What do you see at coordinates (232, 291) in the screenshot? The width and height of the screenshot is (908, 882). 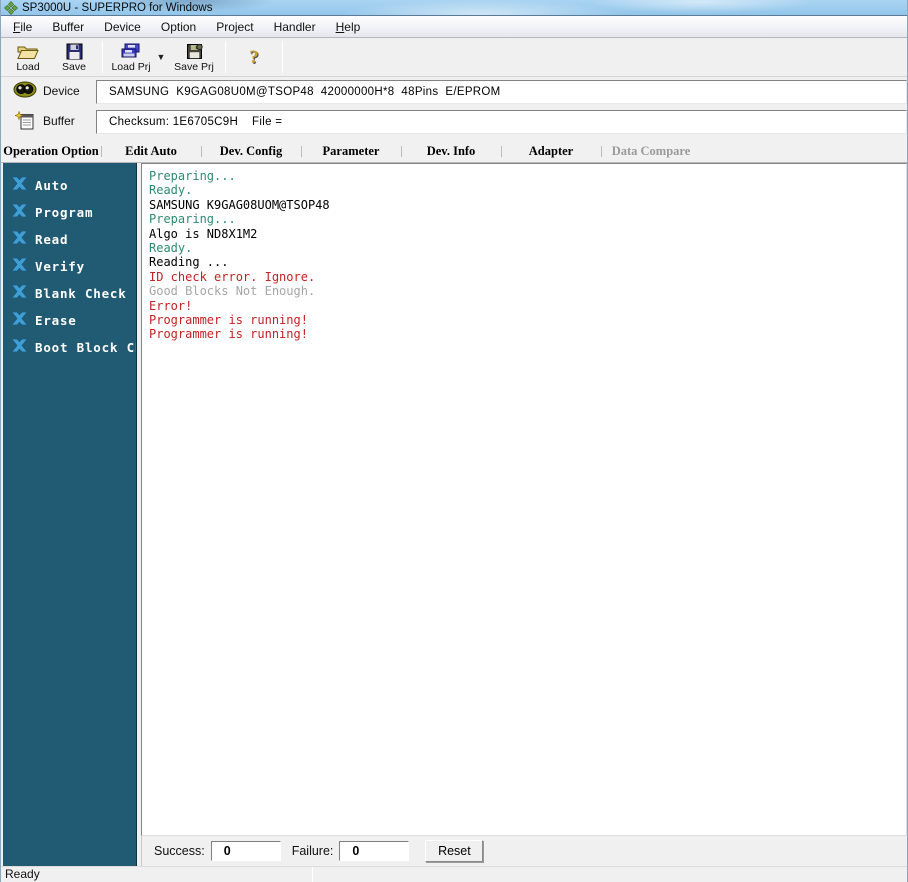 I see `log-line: Good Blocks Not Enough.` at bounding box center [232, 291].